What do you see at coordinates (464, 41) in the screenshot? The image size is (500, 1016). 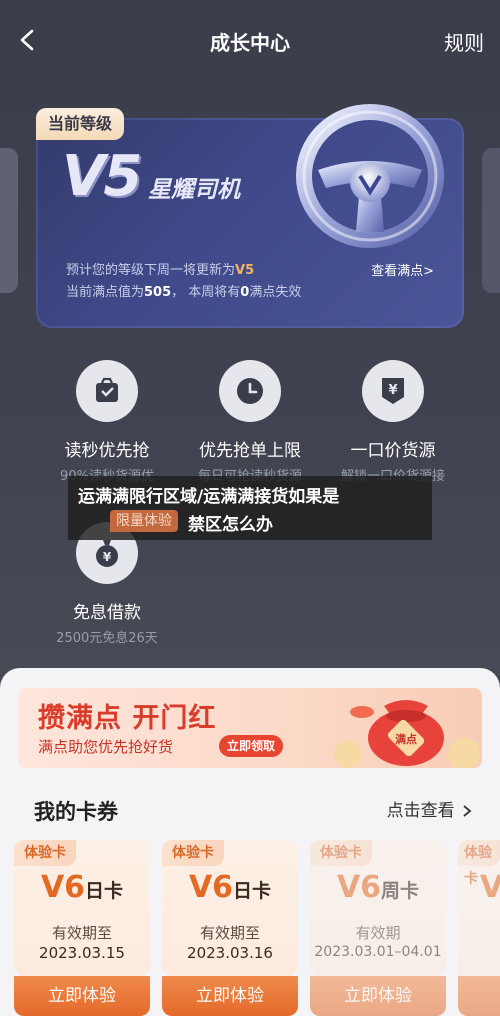 I see `rules-link: 规则` at bounding box center [464, 41].